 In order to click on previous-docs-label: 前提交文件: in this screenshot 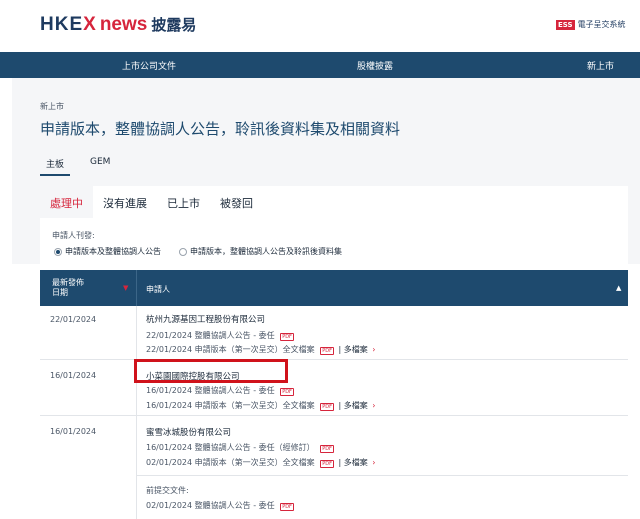, I will do `click(167, 490)`.